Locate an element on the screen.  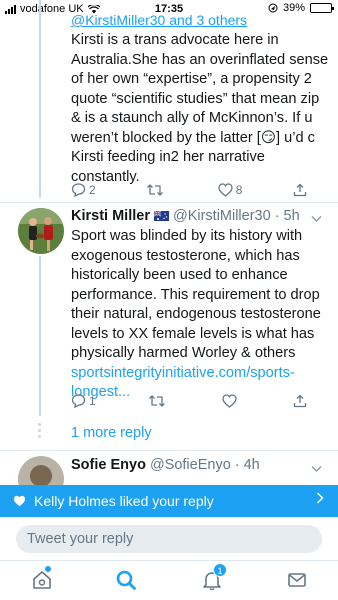
tab-notifications: 1 is located at coordinates (214, 577).